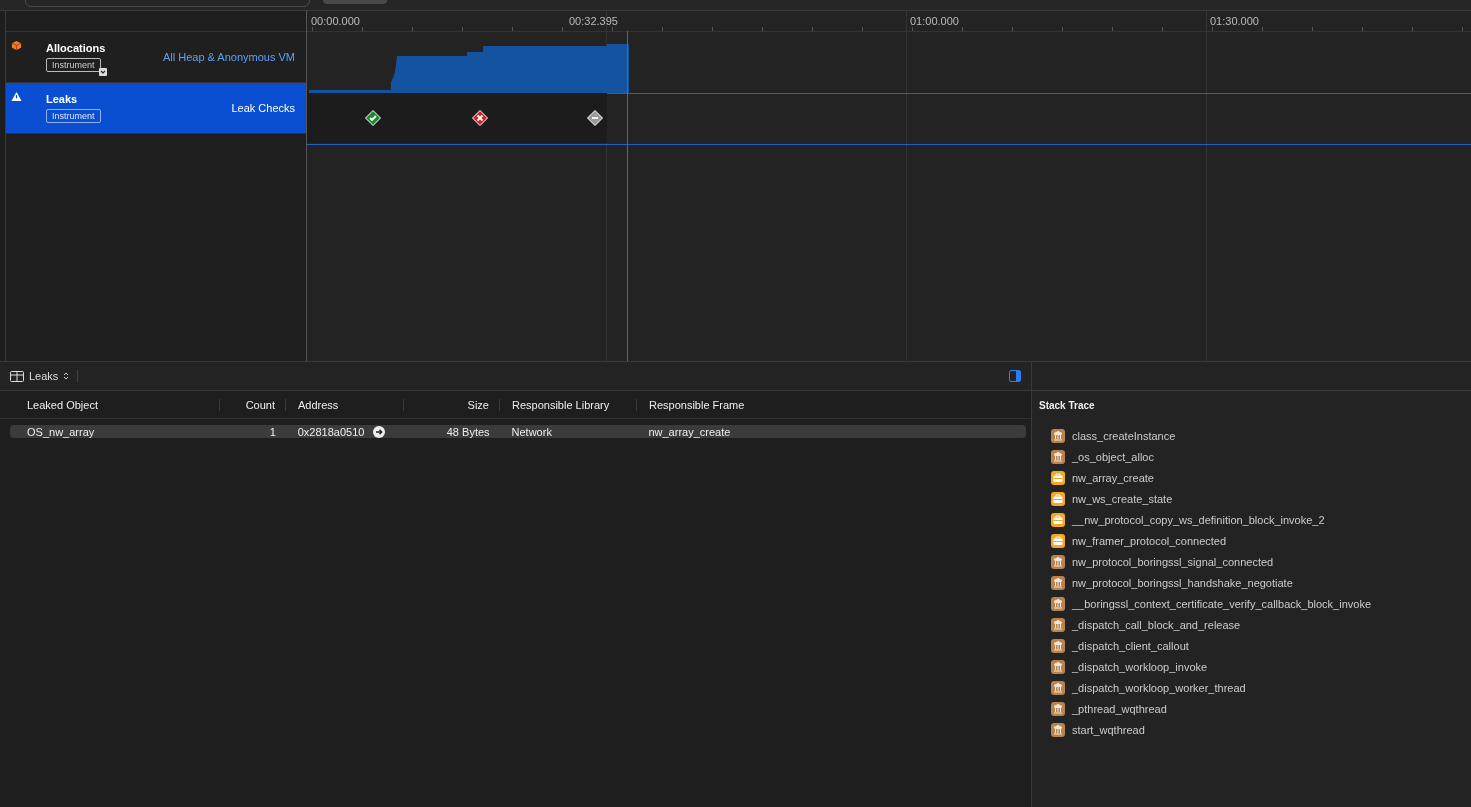 This screenshot has height=807, width=1471. What do you see at coordinates (253, 404) in the screenshot?
I see `column-header: Count` at bounding box center [253, 404].